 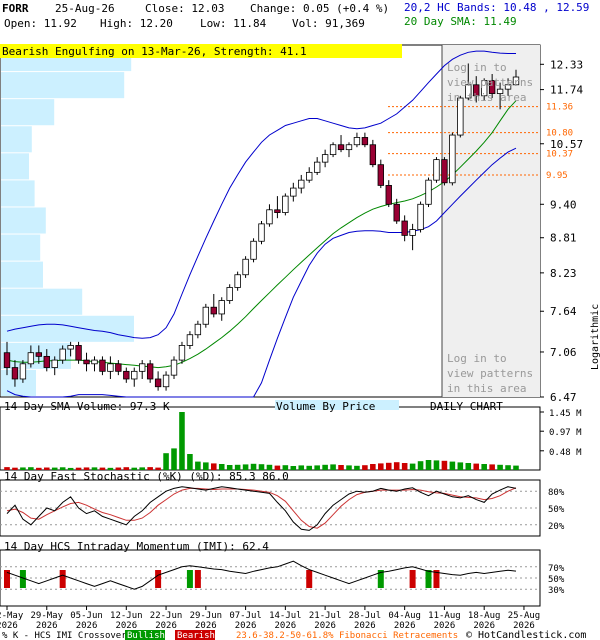 I want to click on log-scale-label: Logarithmic, so click(x=595, y=337).